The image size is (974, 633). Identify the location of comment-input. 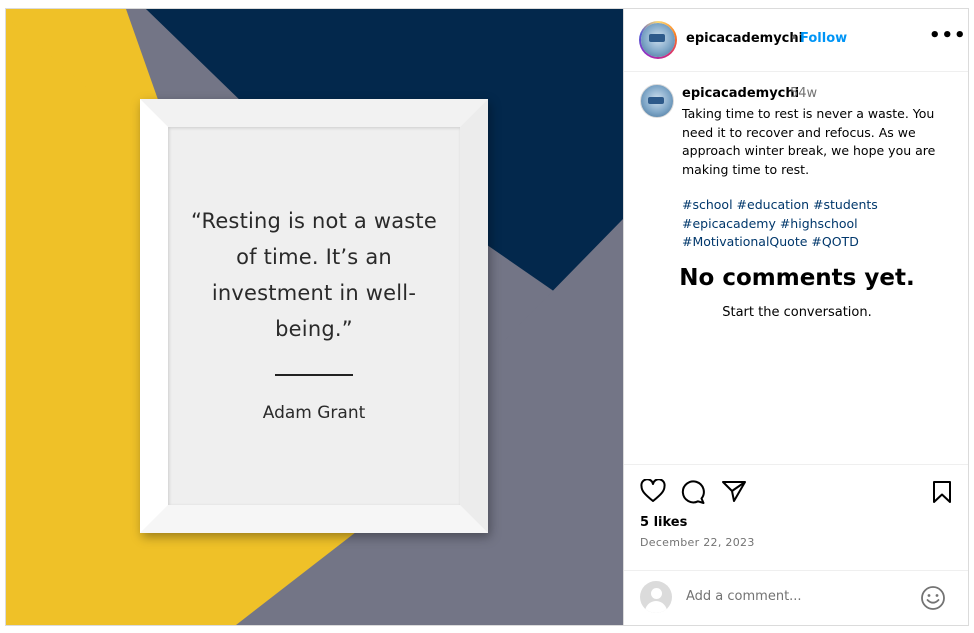
(796, 596).